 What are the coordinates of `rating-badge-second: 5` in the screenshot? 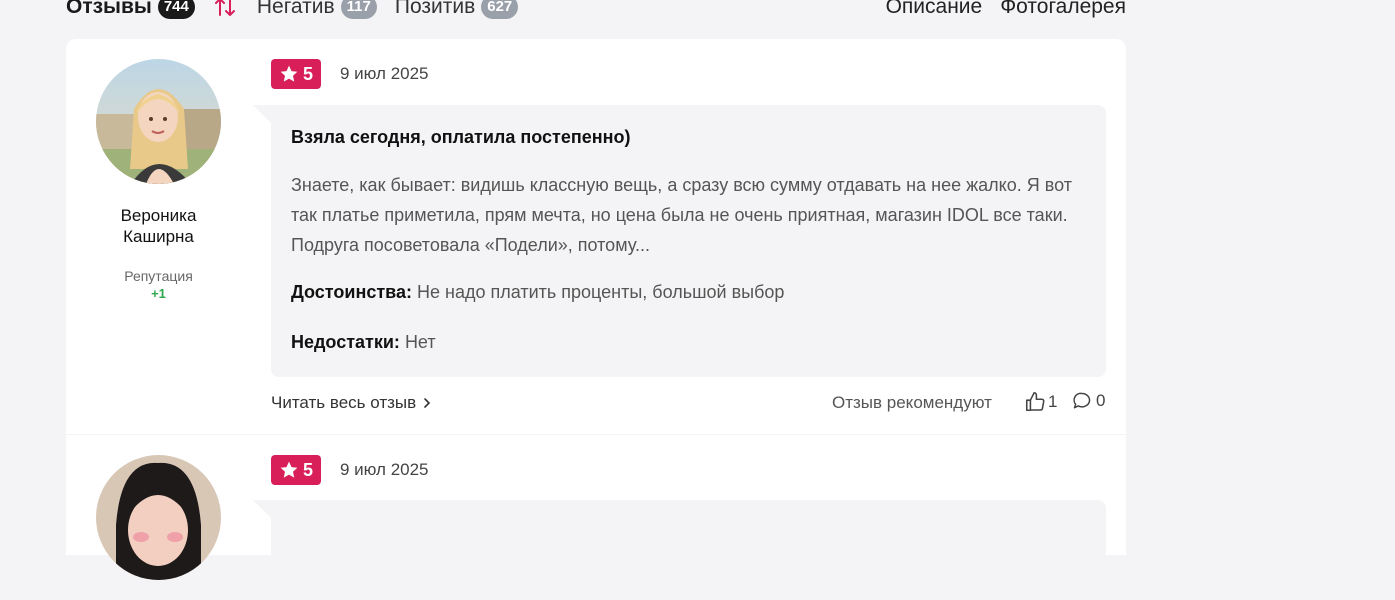 It's located at (296, 470).